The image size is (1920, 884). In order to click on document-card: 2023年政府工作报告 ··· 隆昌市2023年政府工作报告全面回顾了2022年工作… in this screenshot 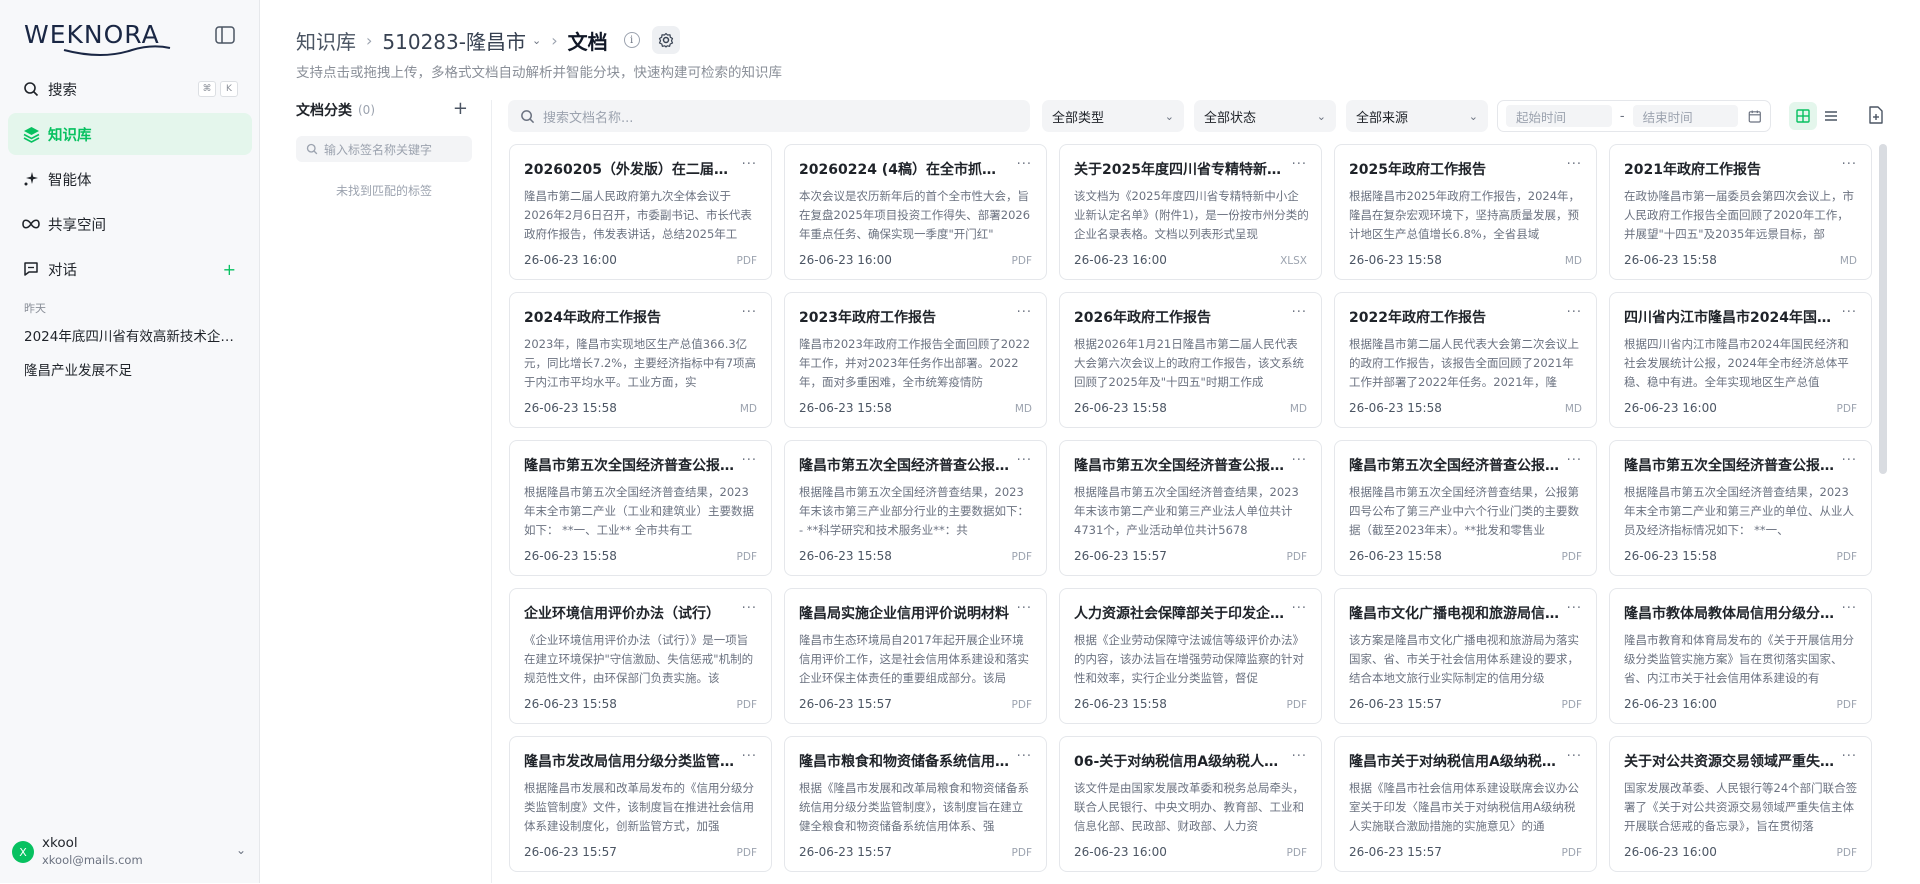, I will do `click(915, 360)`.